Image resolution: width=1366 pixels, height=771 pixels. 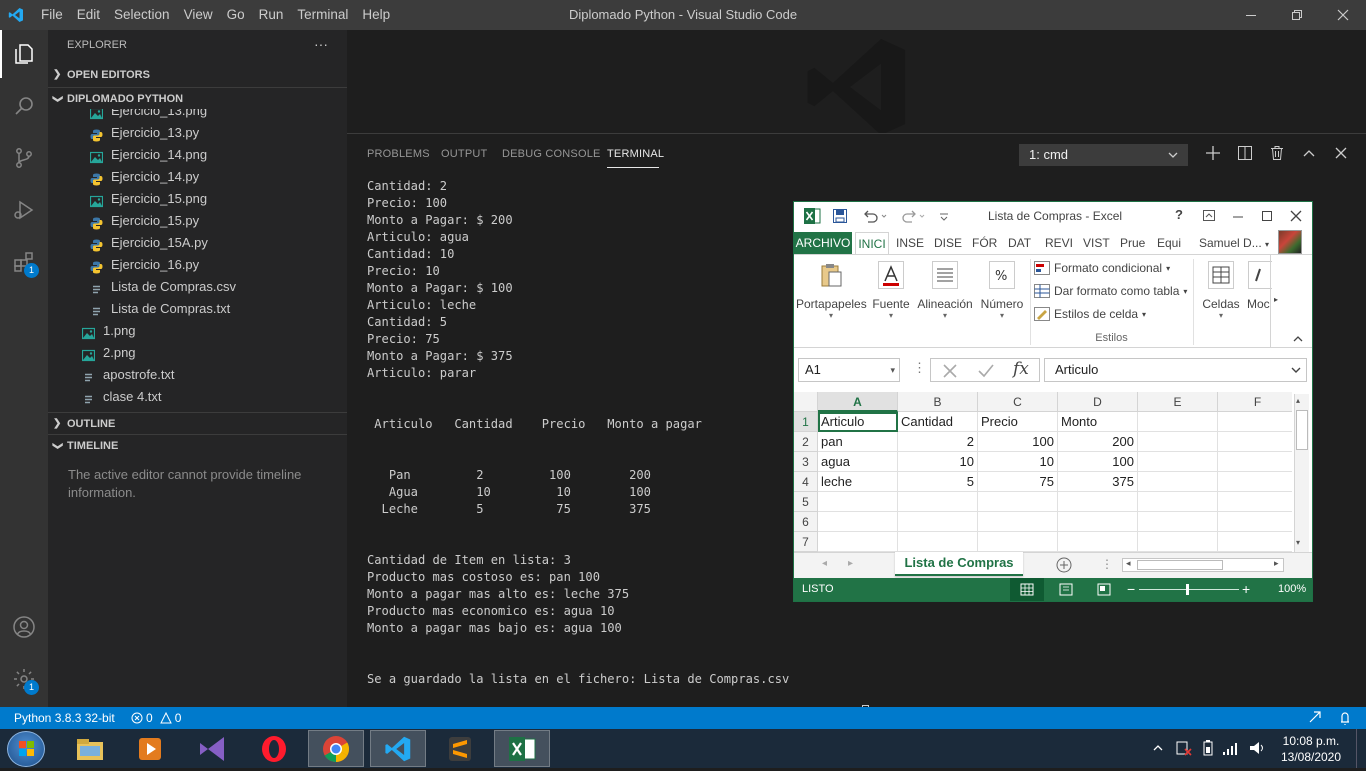 What do you see at coordinates (945, 287) in the screenshot?
I see `alineacion-group: Alineación ▾` at bounding box center [945, 287].